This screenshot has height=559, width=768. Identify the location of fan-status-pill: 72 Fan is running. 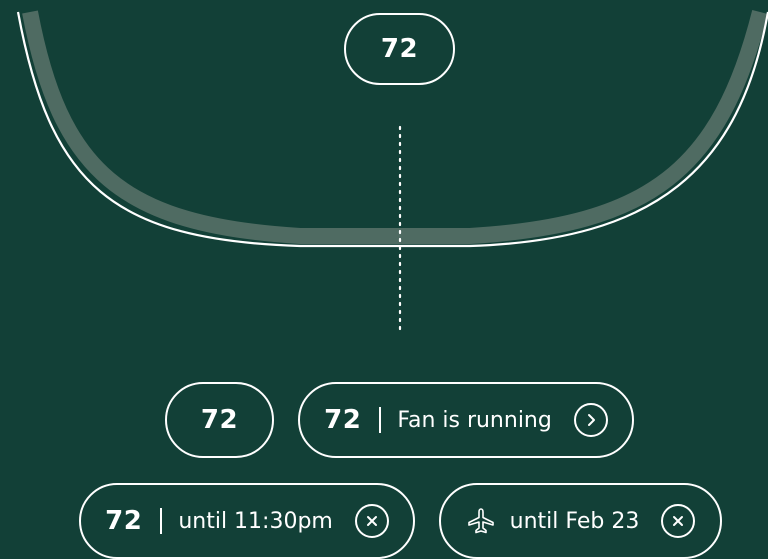
(466, 420).